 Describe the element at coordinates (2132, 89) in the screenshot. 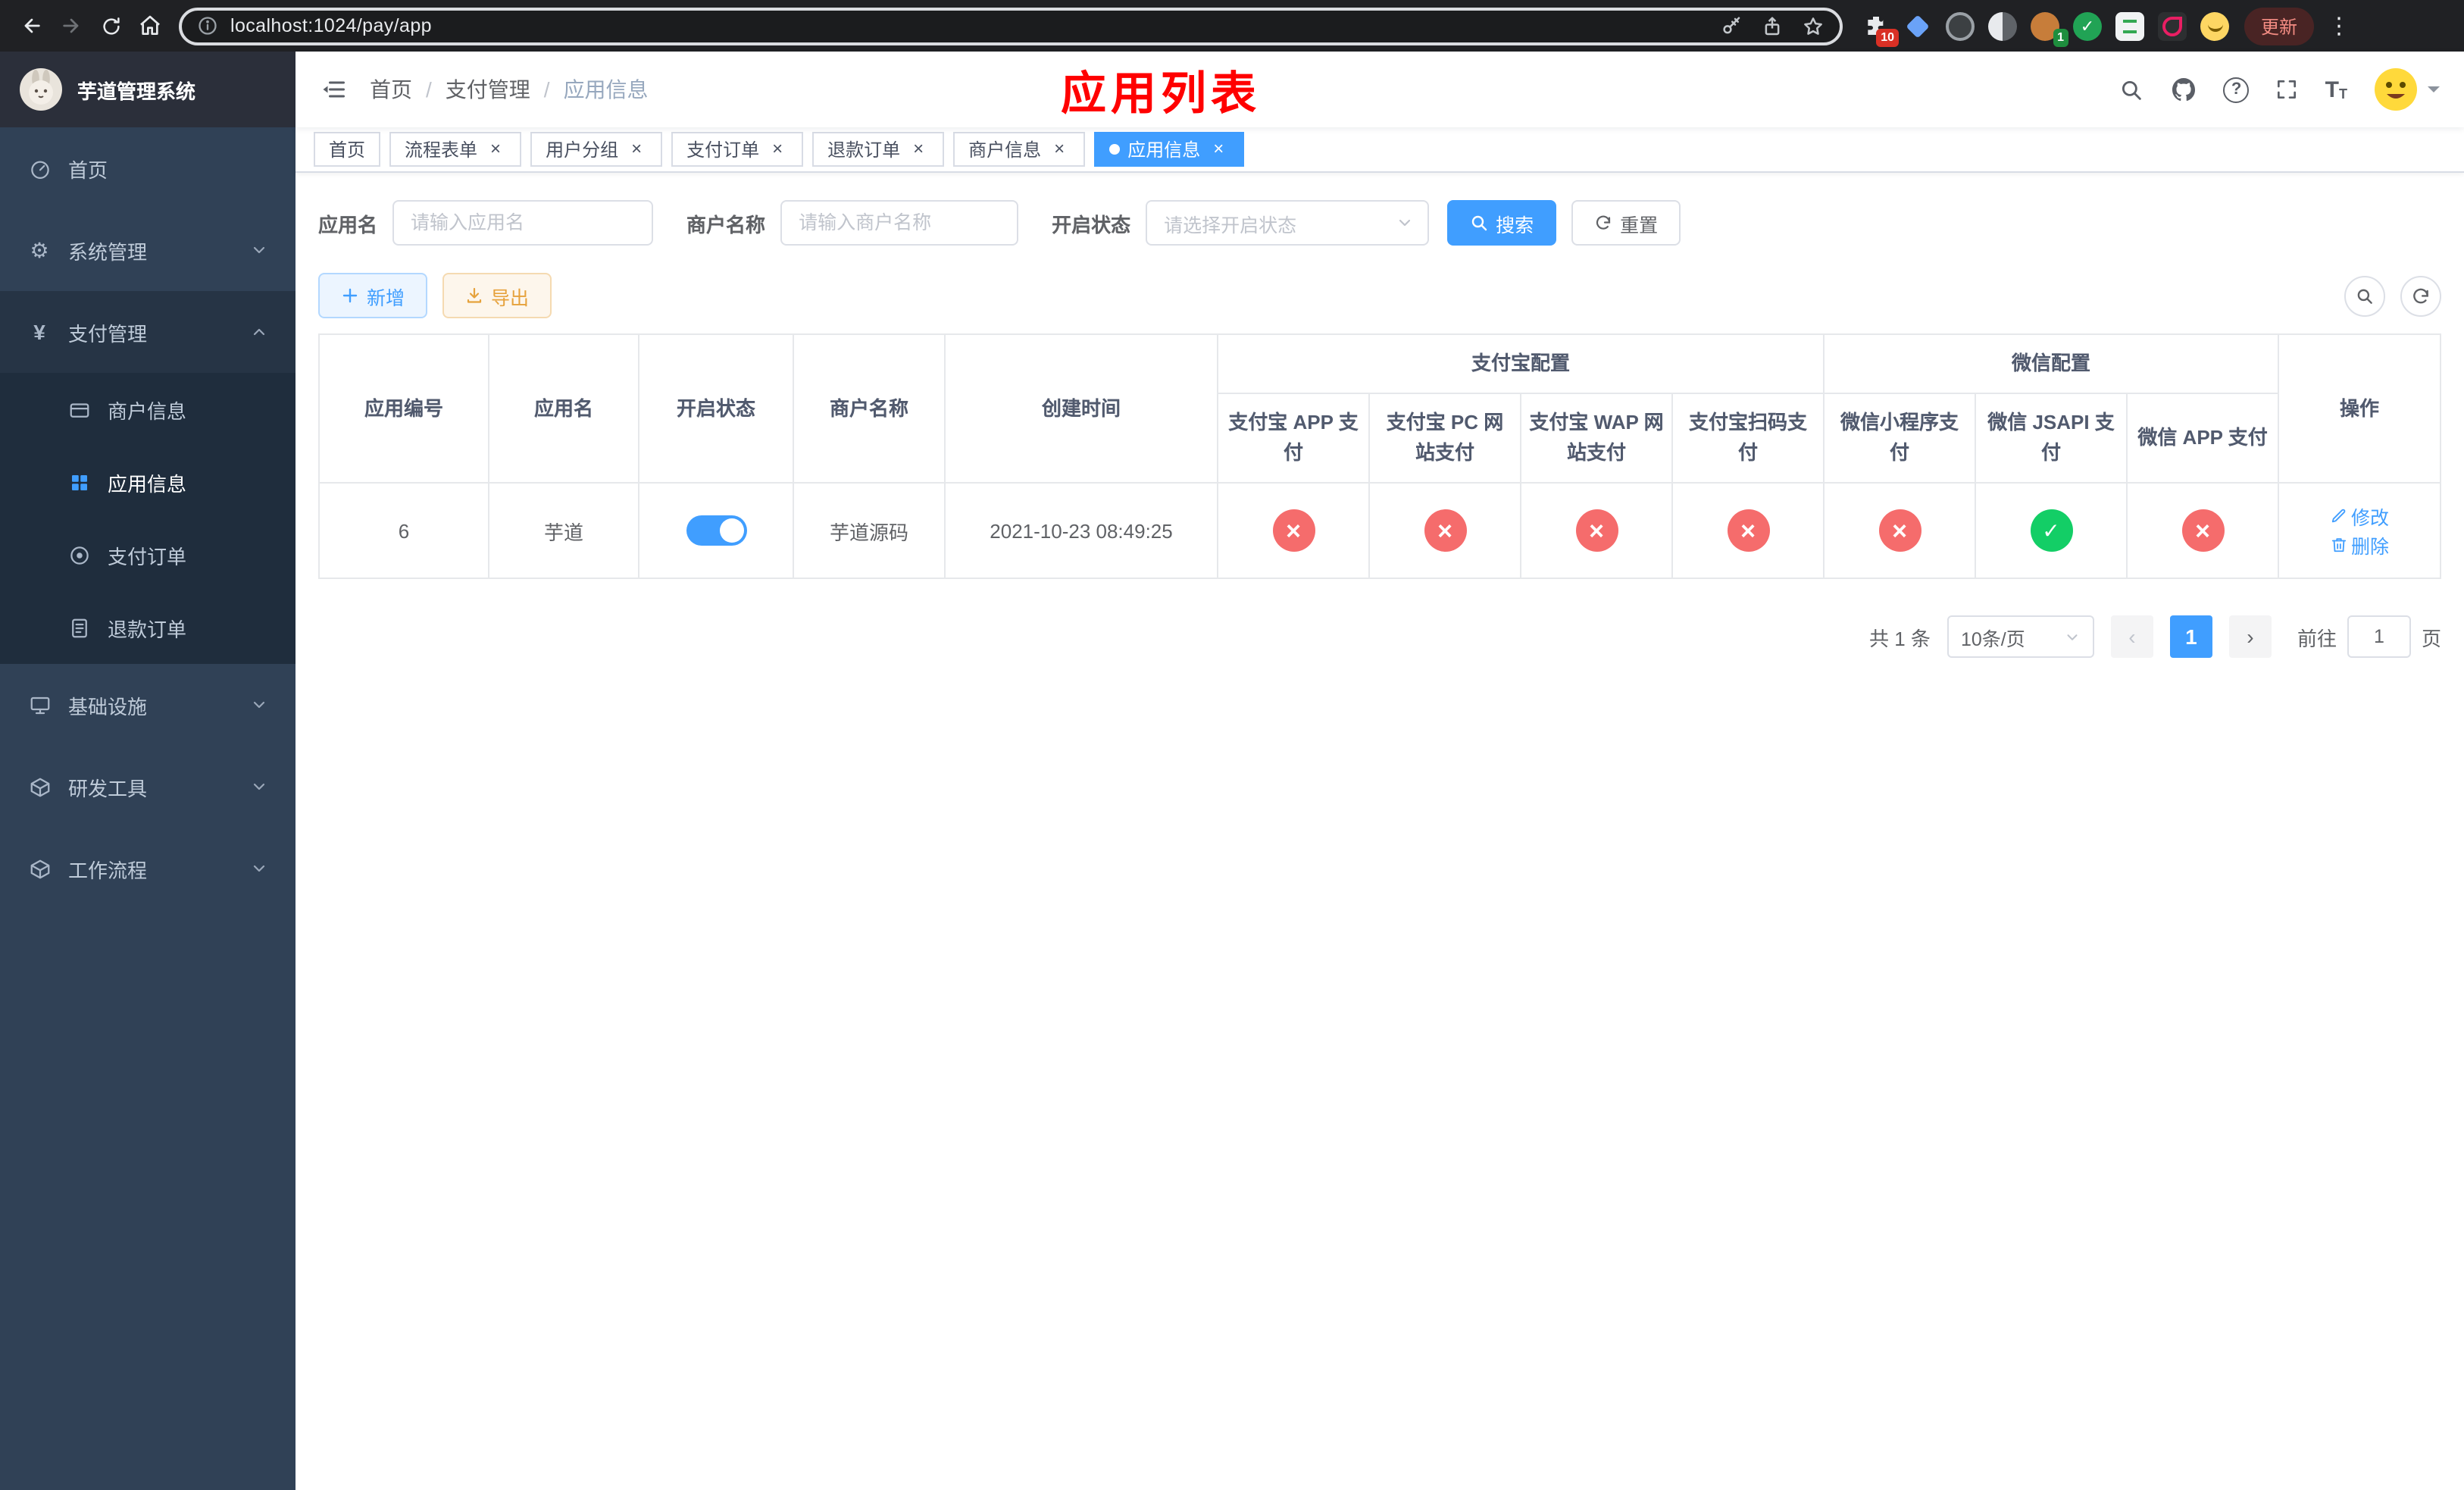

I see `search-icon` at that location.